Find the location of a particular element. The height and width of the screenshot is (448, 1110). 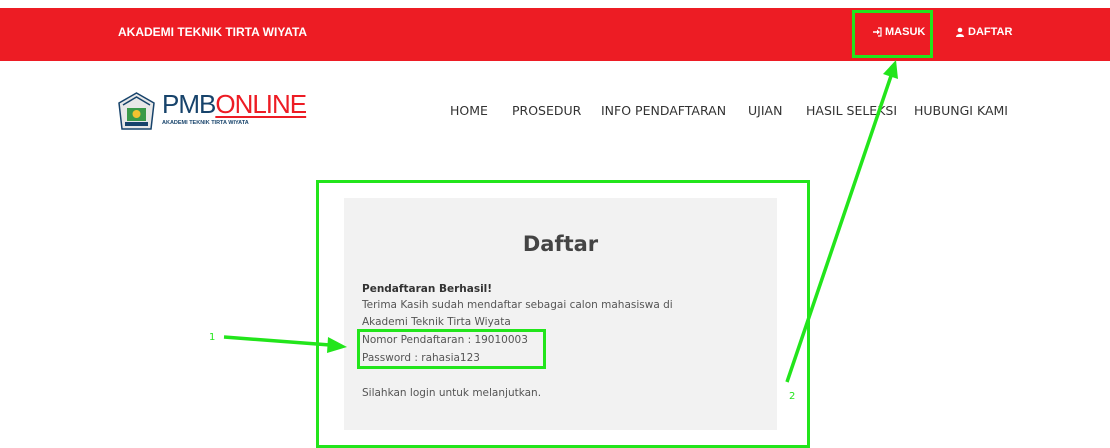

nav-hasil-seleksi: HASIL SELEKSI is located at coordinates (851, 110).